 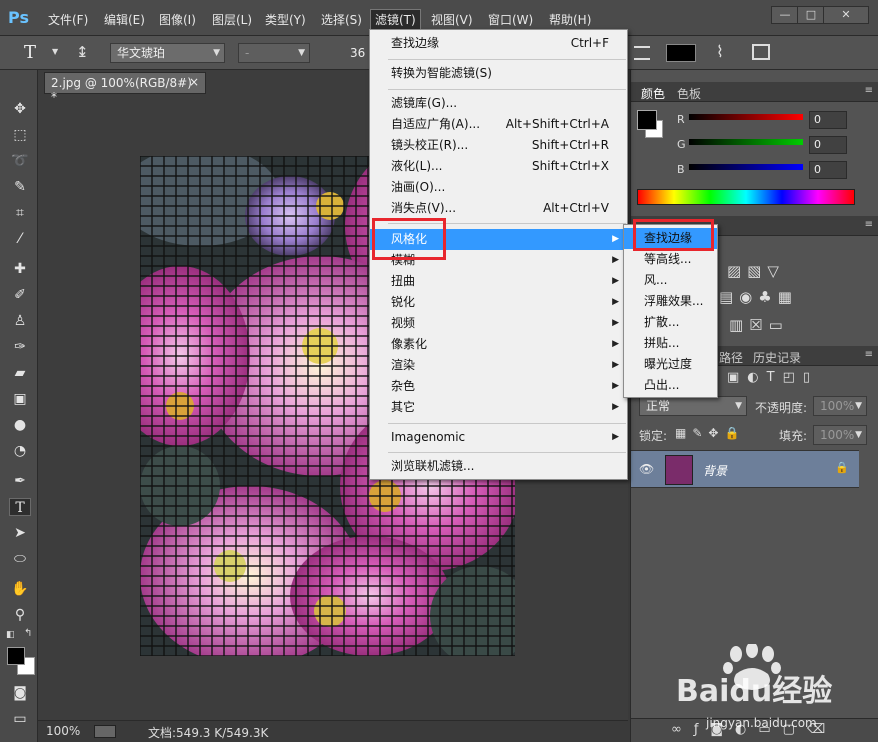 I want to click on history-brush-tool-icon: ✑, so click(x=20, y=347).